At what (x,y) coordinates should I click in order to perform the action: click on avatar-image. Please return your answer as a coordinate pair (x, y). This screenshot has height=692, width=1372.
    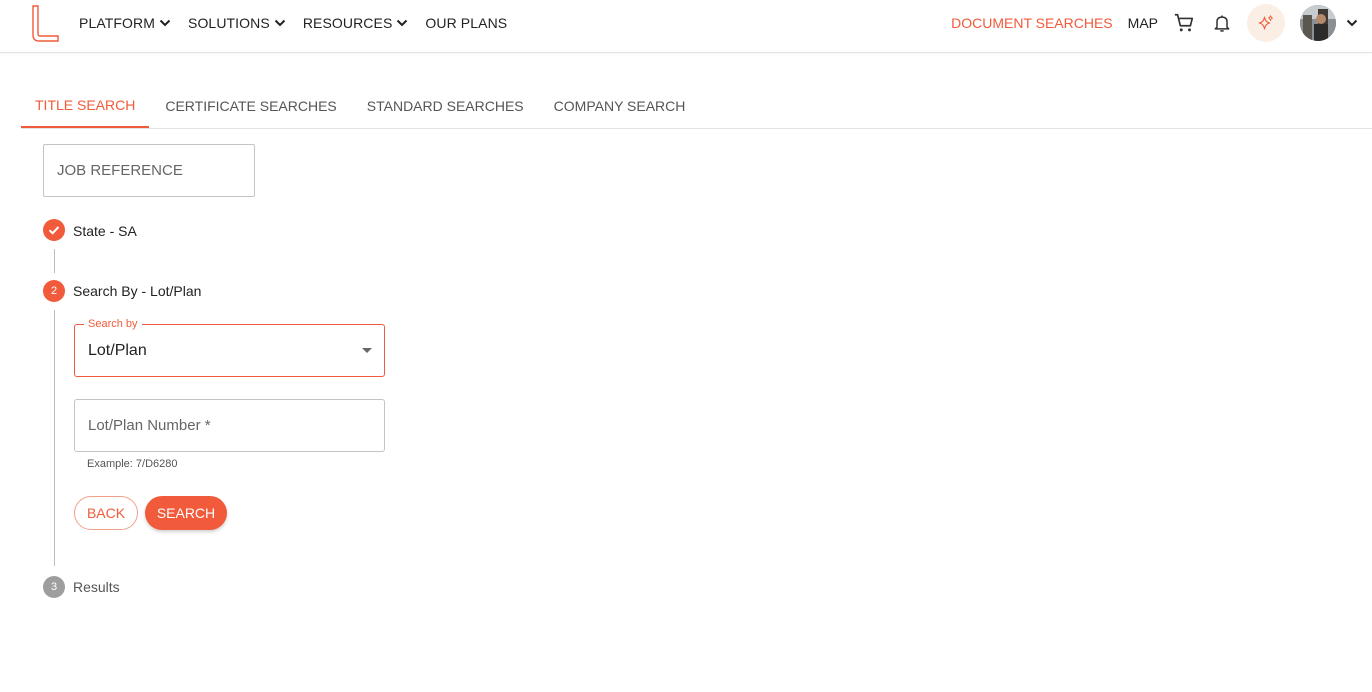
    Looking at the image, I should click on (1318, 23).